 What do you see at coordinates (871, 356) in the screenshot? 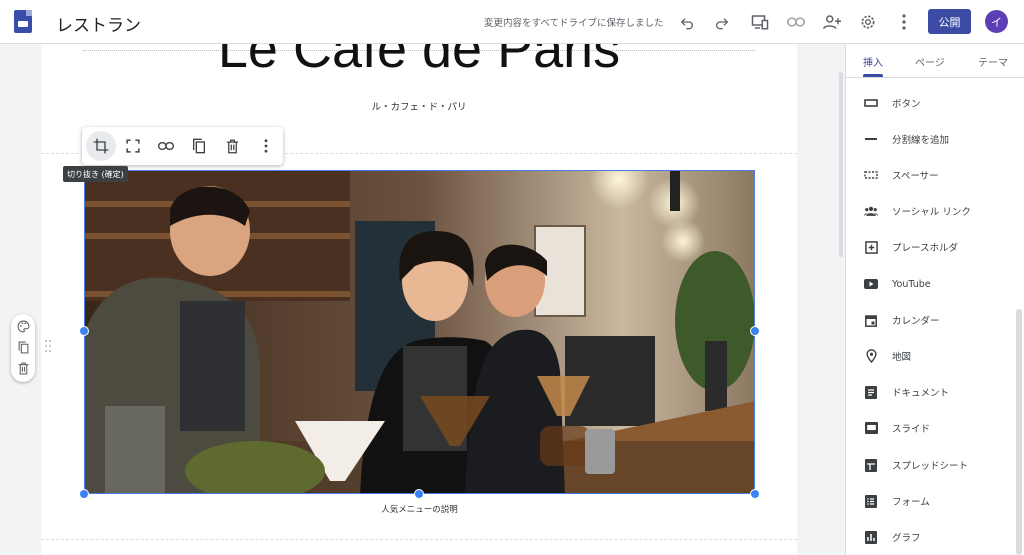
I see `map-icon` at bounding box center [871, 356].